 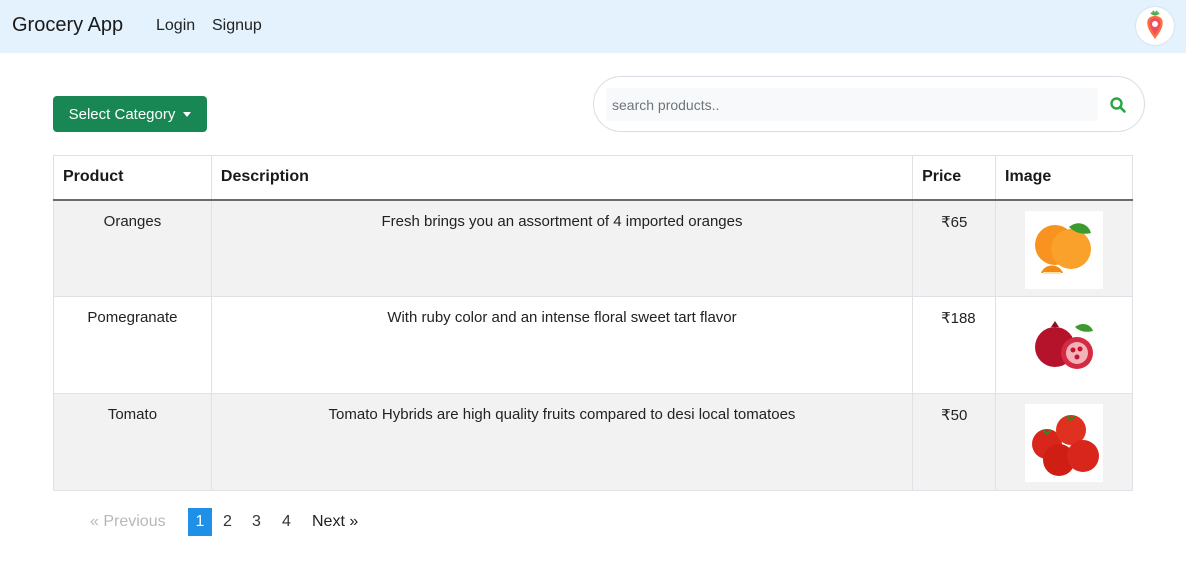 I want to click on navbar: Grocery App Login Signup, so click(x=593, y=26).